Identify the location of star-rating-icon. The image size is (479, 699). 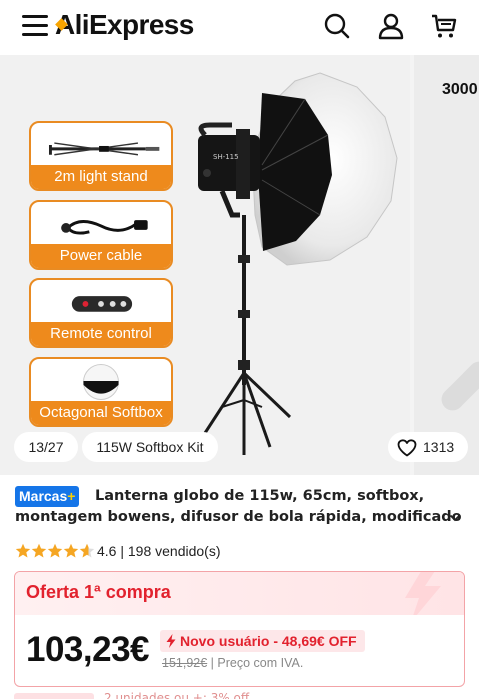
(55, 550).